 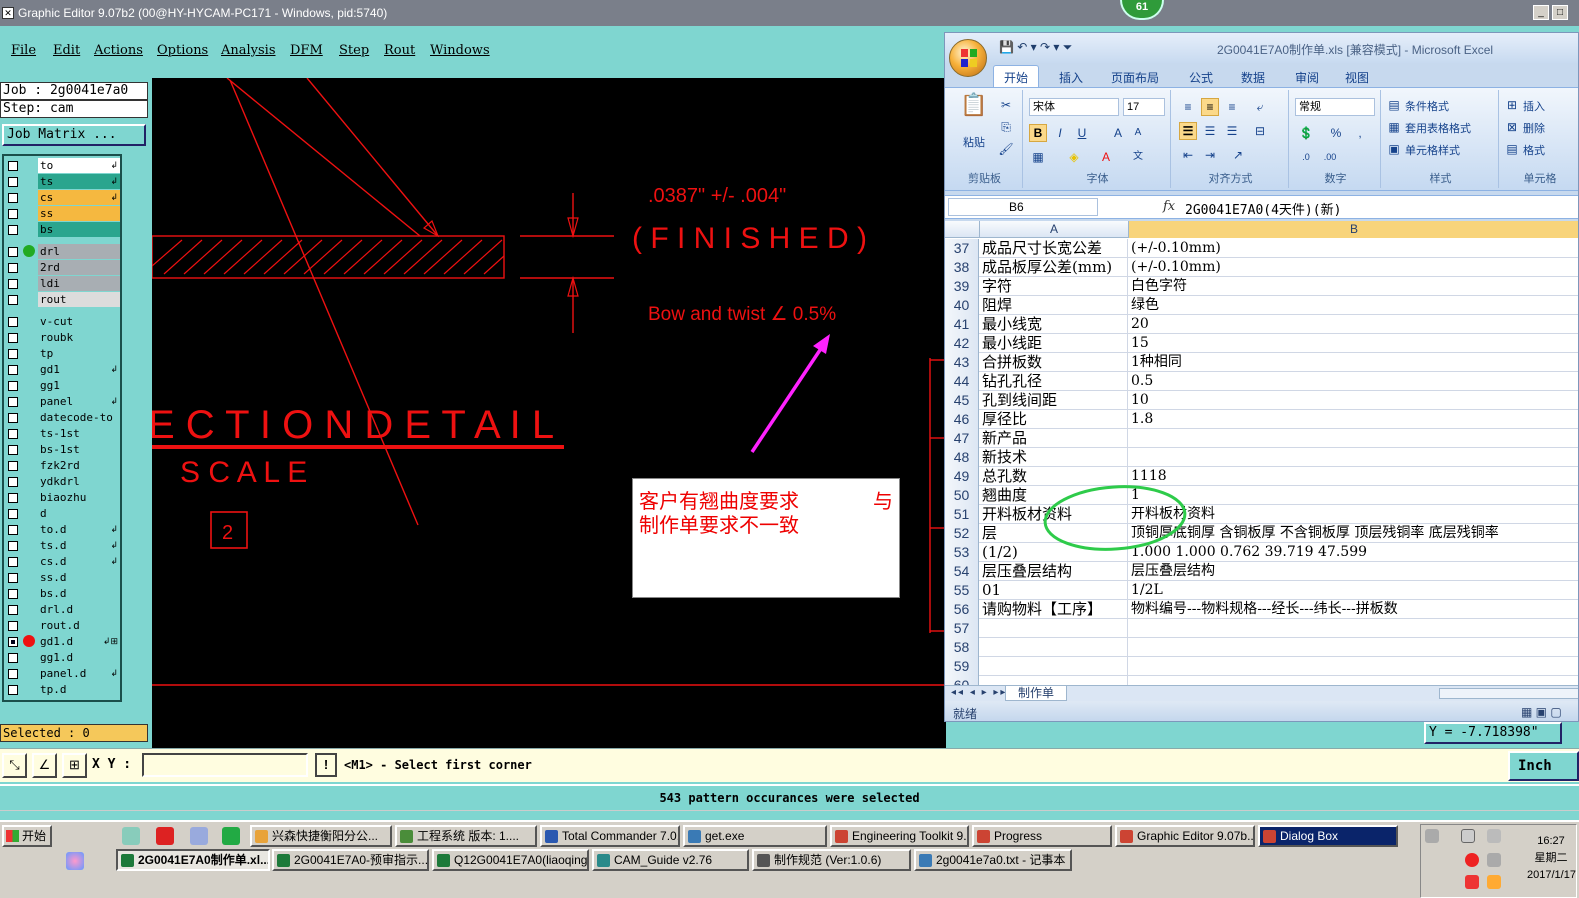 What do you see at coordinates (962, 381) in the screenshot?
I see `row-header: 44` at bounding box center [962, 381].